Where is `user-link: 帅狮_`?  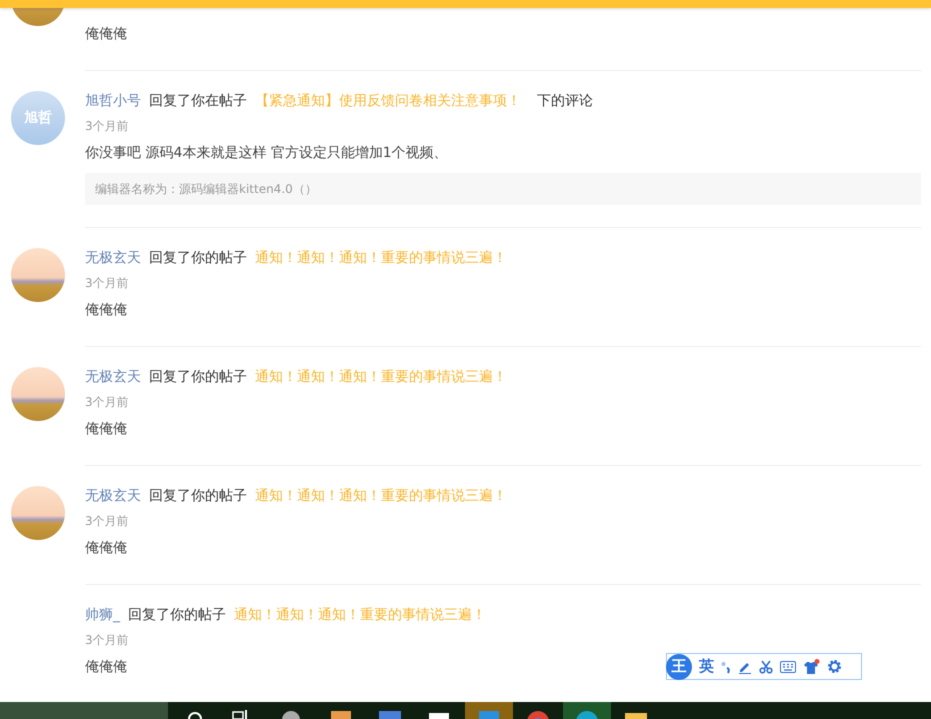 user-link: 帅狮_ is located at coordinates (102, 615).